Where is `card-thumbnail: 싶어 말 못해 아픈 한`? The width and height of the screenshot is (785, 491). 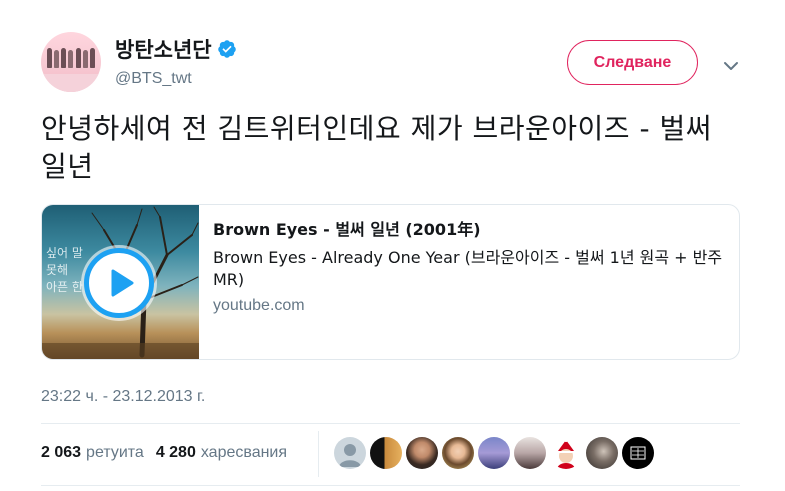
card-thumbnail: 싶어 말 못해 아픈 한 is located at coordinates (120, 282).